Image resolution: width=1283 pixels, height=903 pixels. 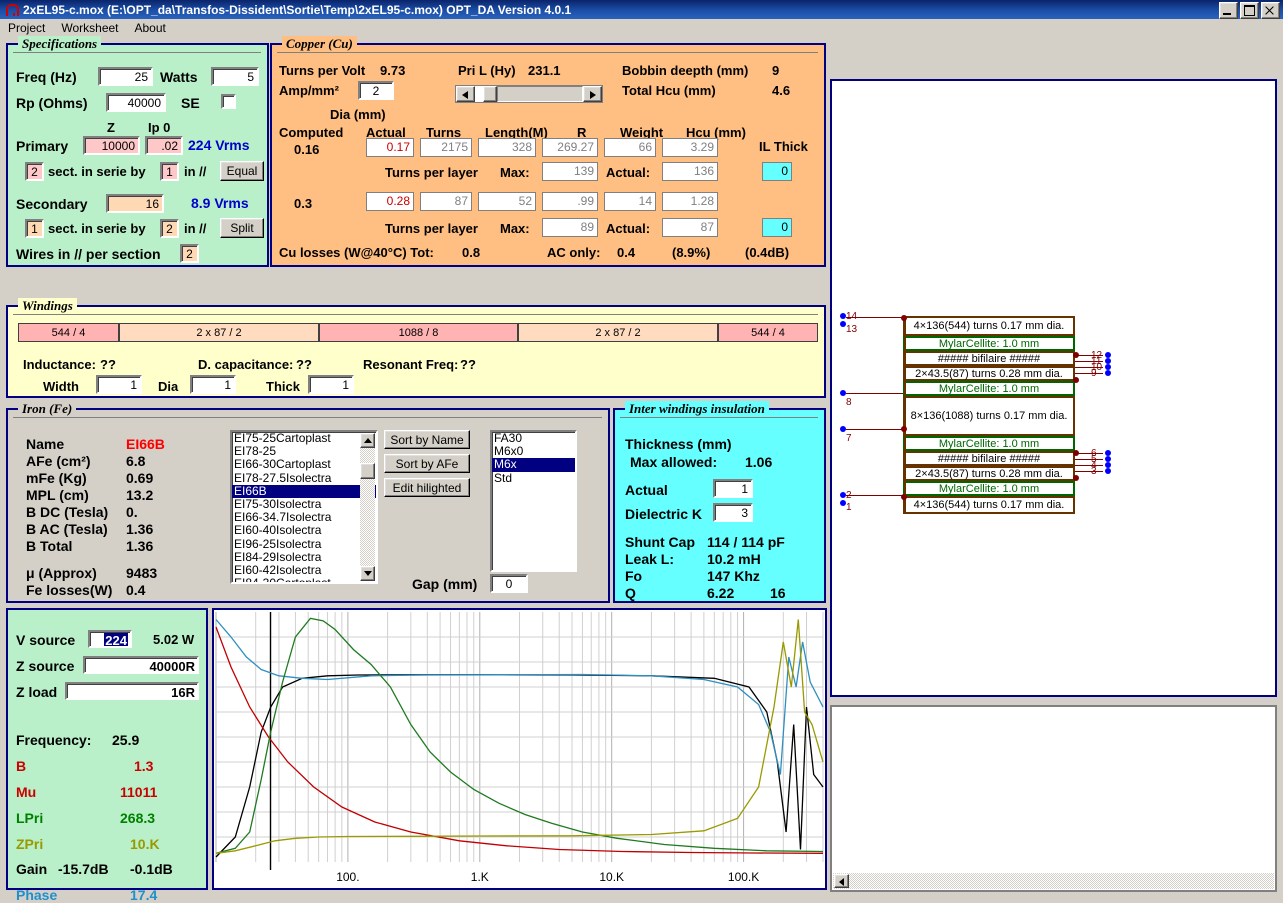 I want to click on z-load-input: 16R, so click(x=132, y=691).